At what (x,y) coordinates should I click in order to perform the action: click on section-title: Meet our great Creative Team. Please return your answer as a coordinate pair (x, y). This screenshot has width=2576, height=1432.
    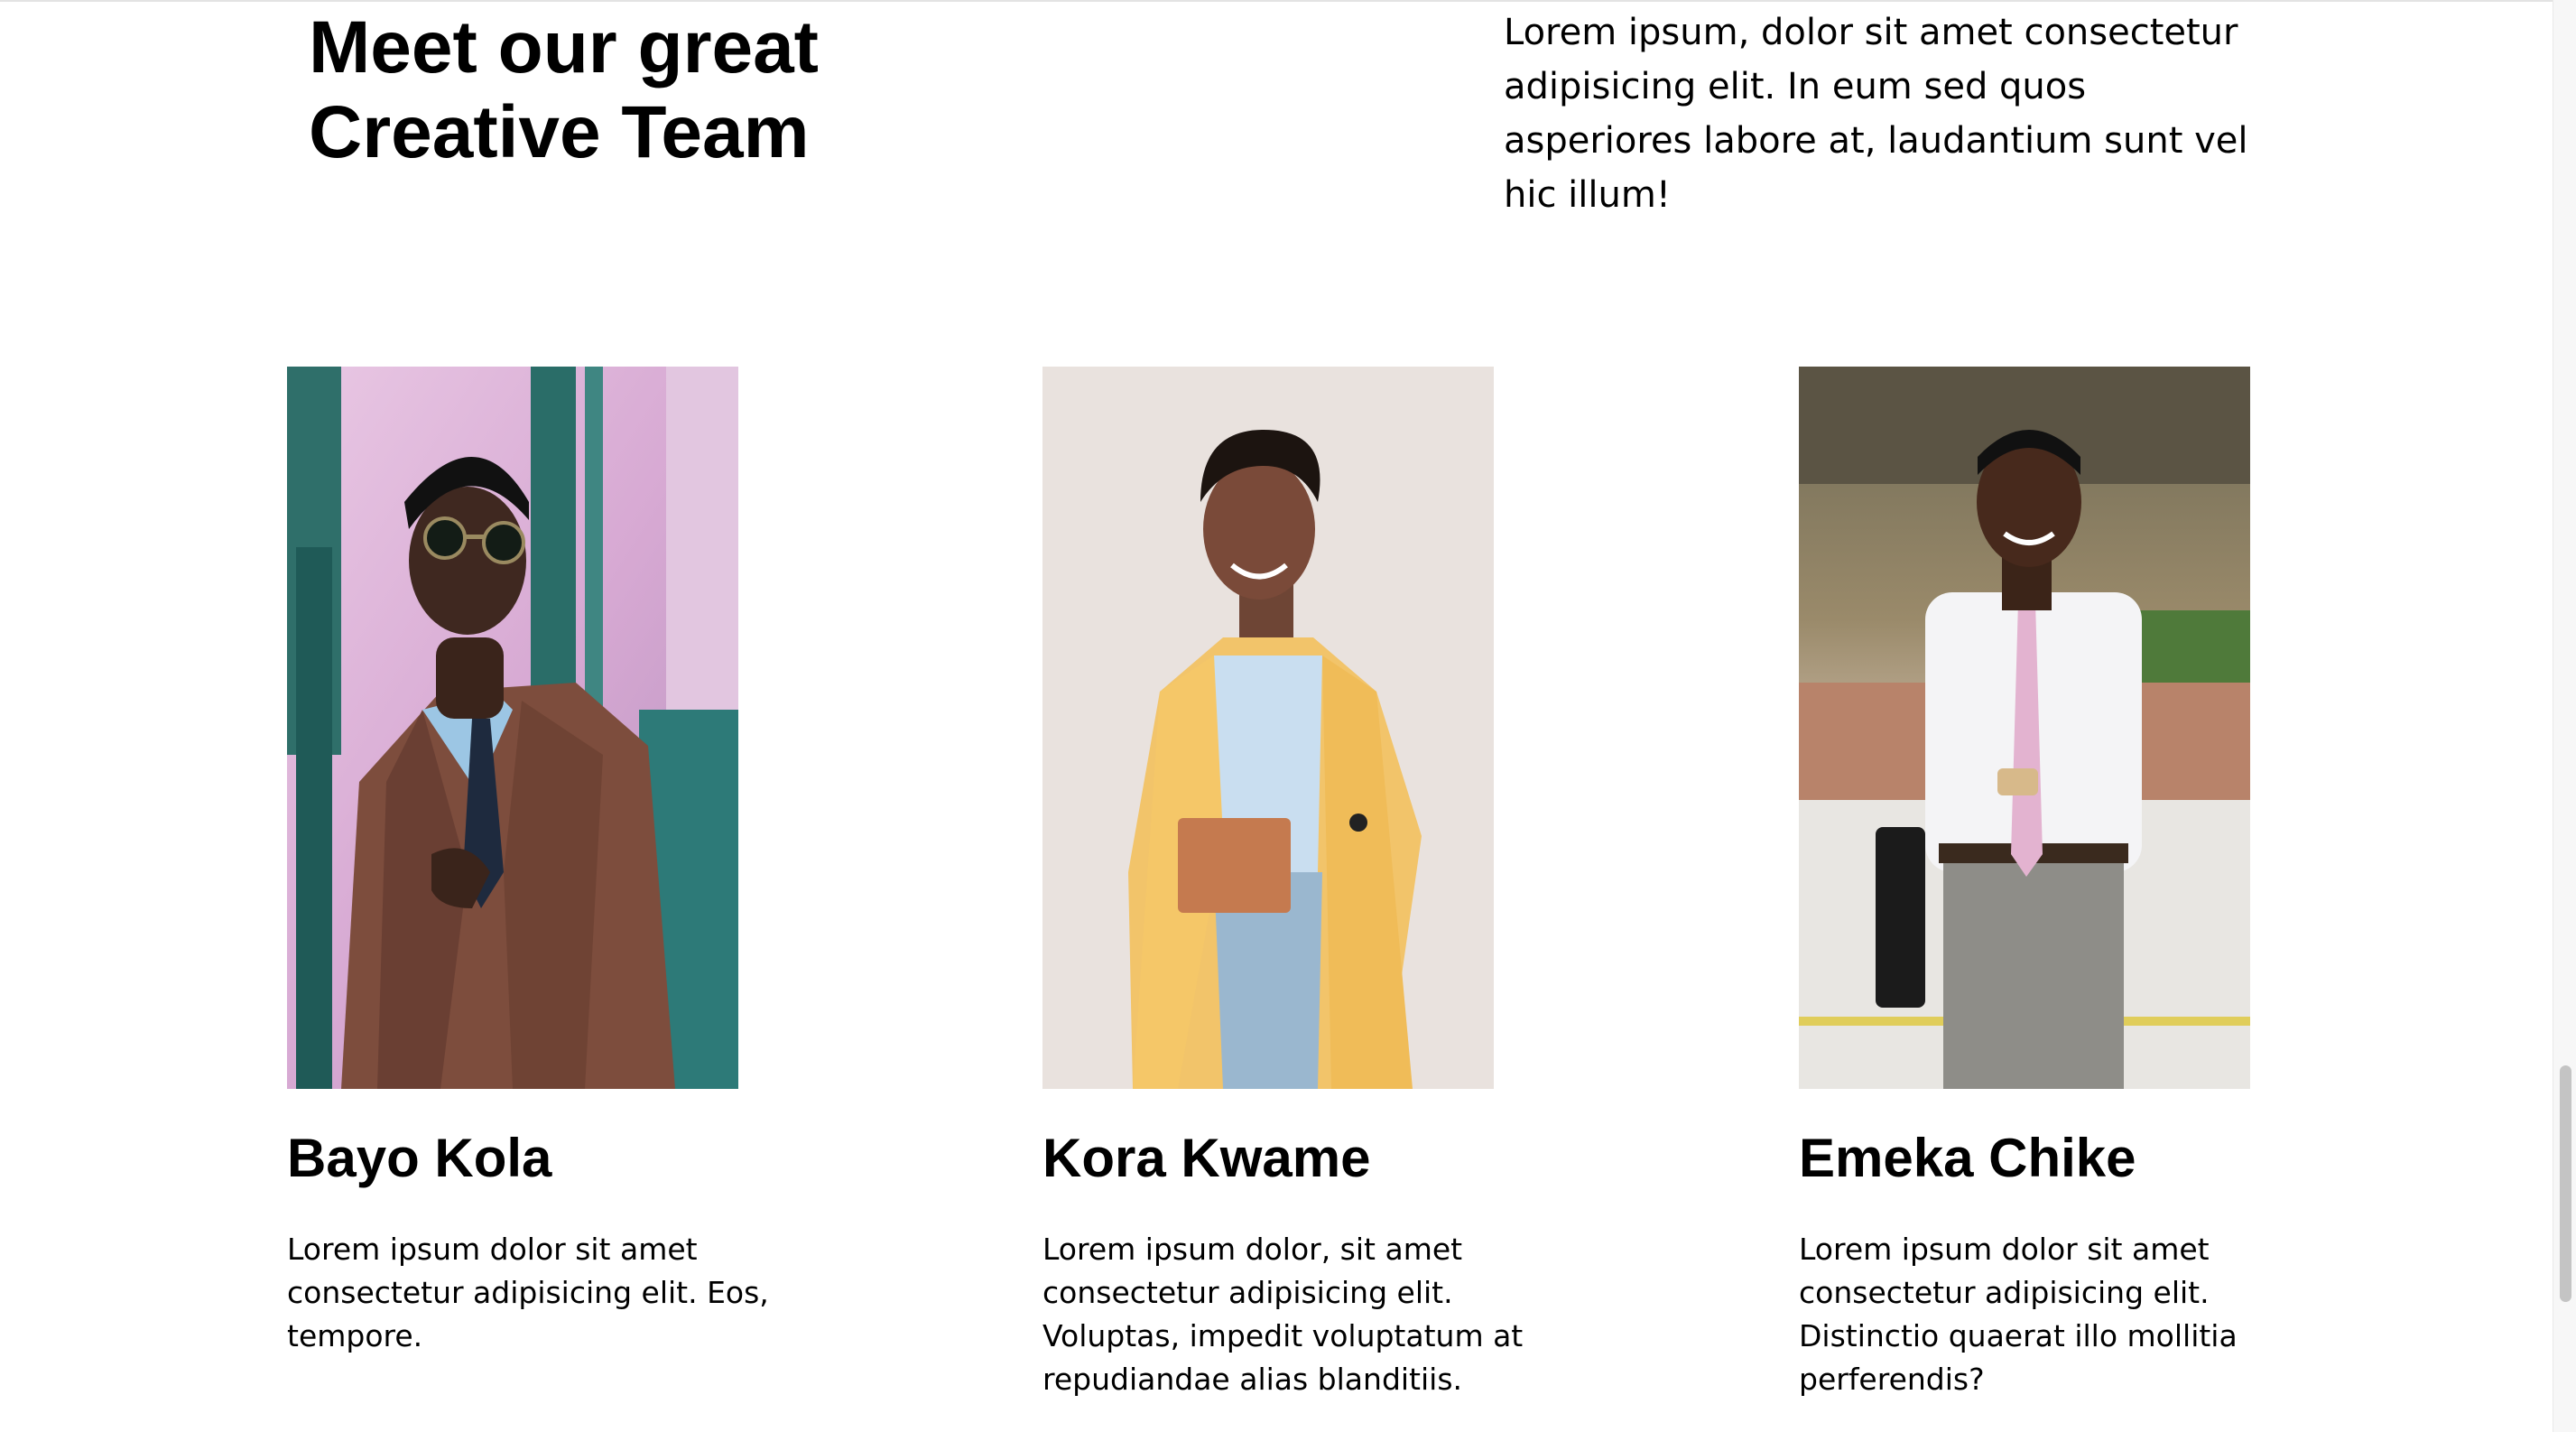
    Looking at the image, I should click on (679, 90).